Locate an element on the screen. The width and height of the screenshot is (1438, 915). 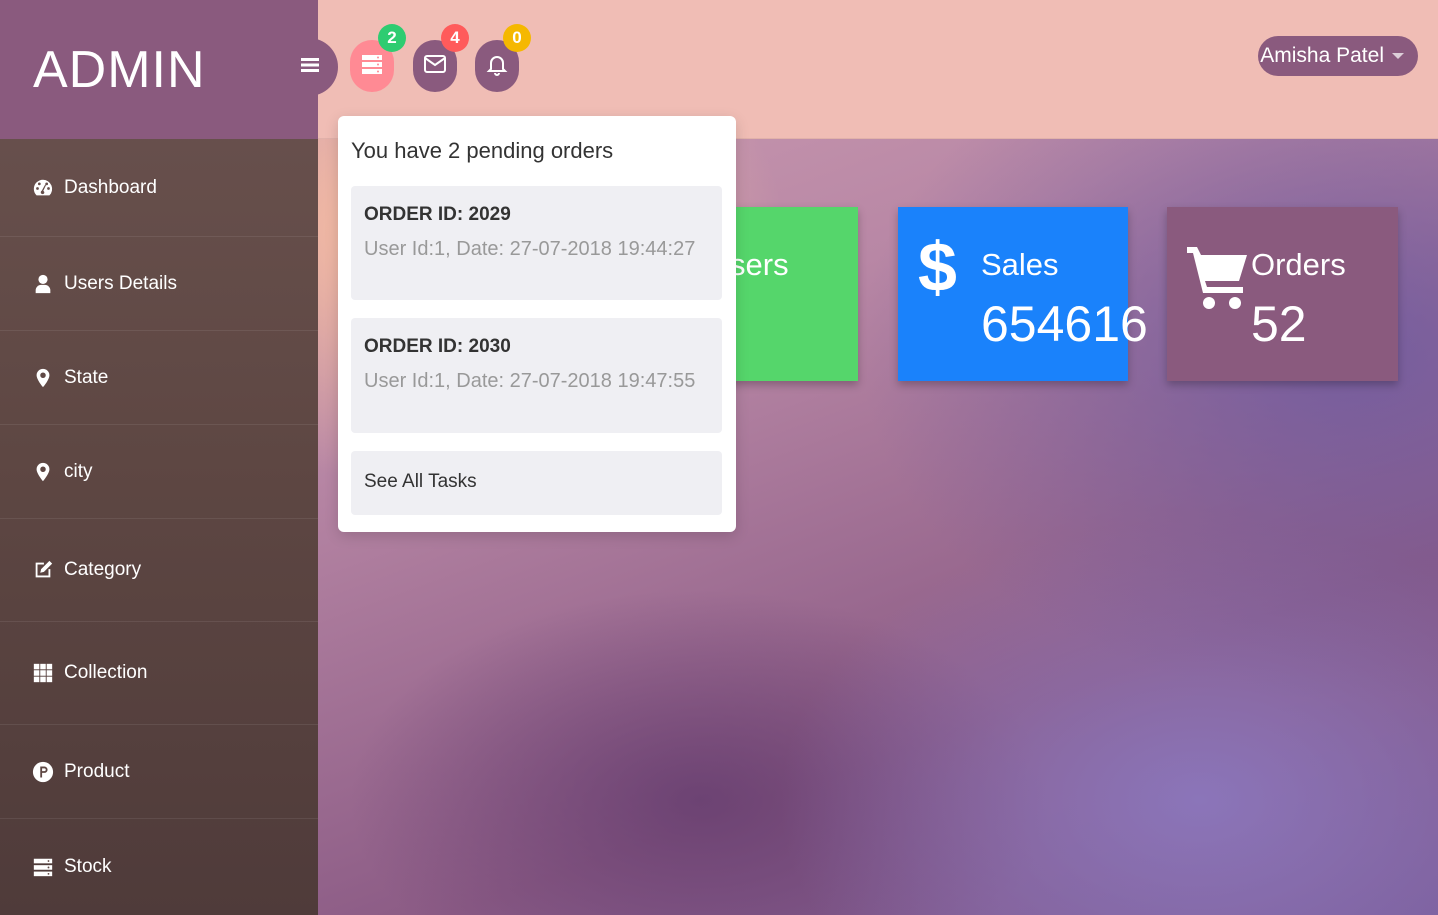
sidebar-item-label: Category is located at coordinates (103, 569).